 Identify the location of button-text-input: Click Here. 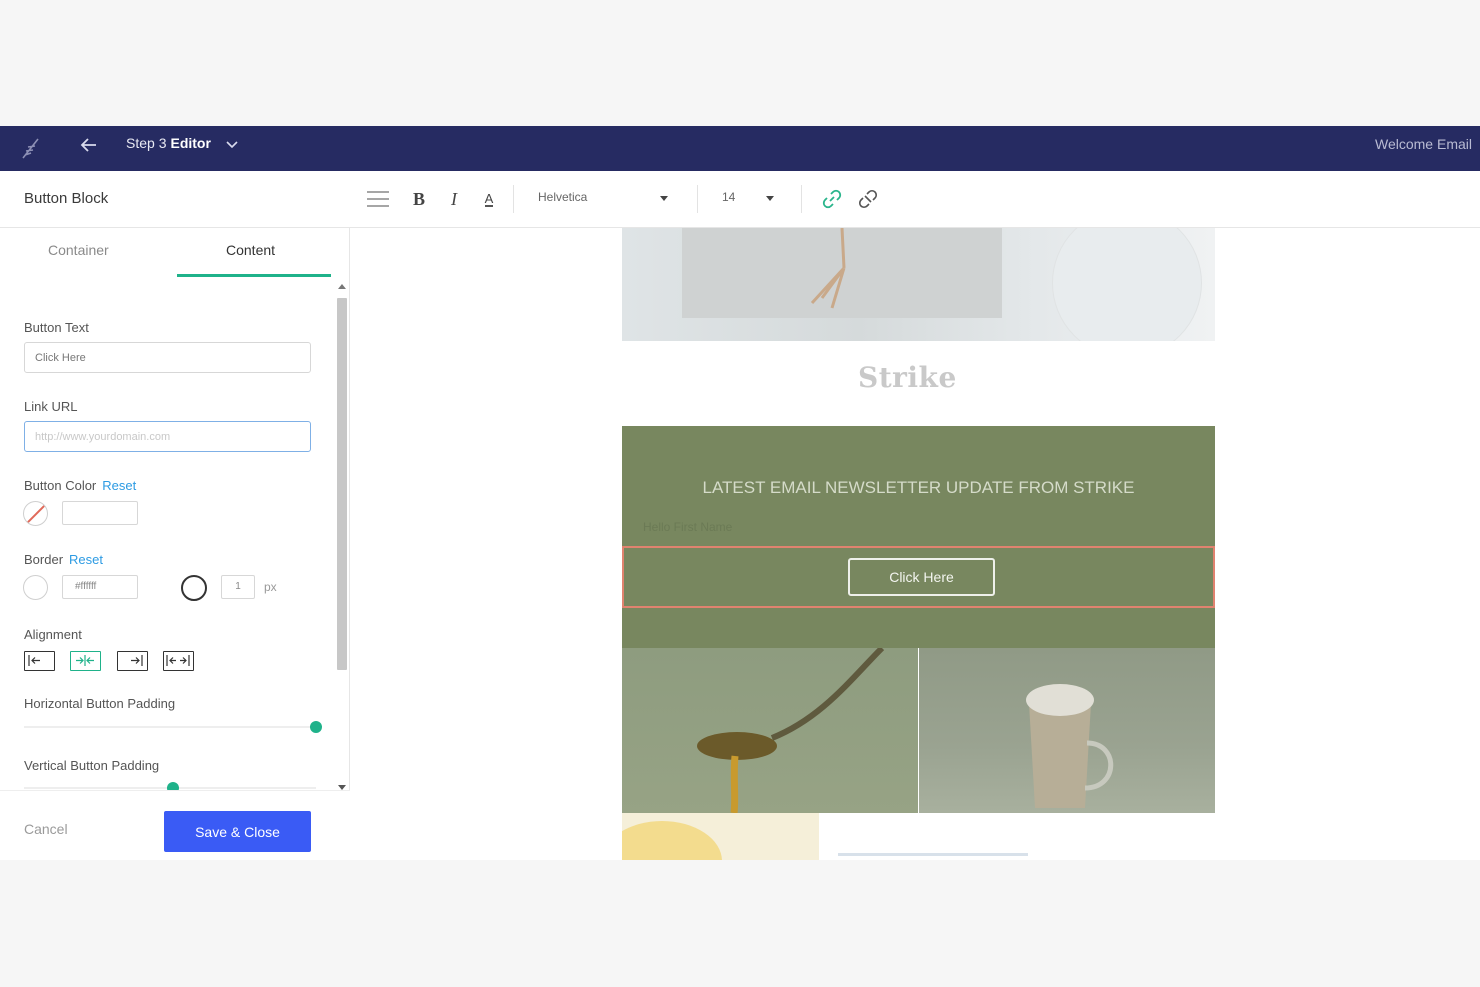
(167, 357).